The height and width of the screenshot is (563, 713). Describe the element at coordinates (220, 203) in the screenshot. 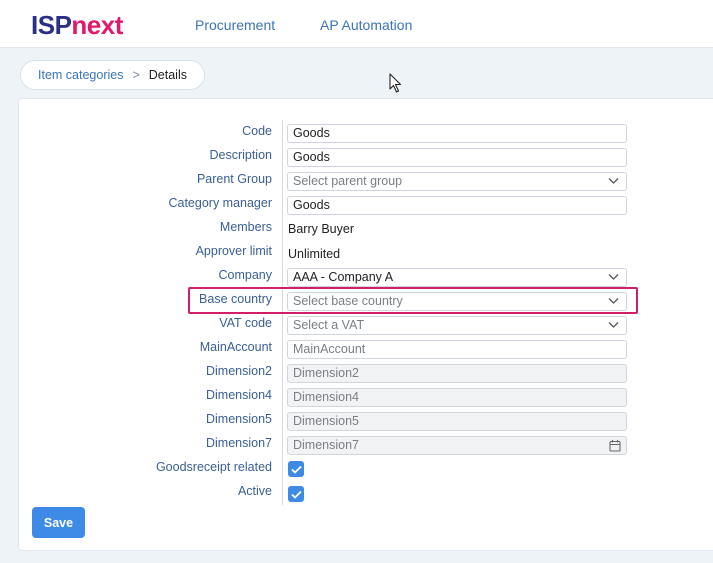

I see `category-manager-label: Category manager` at that location.